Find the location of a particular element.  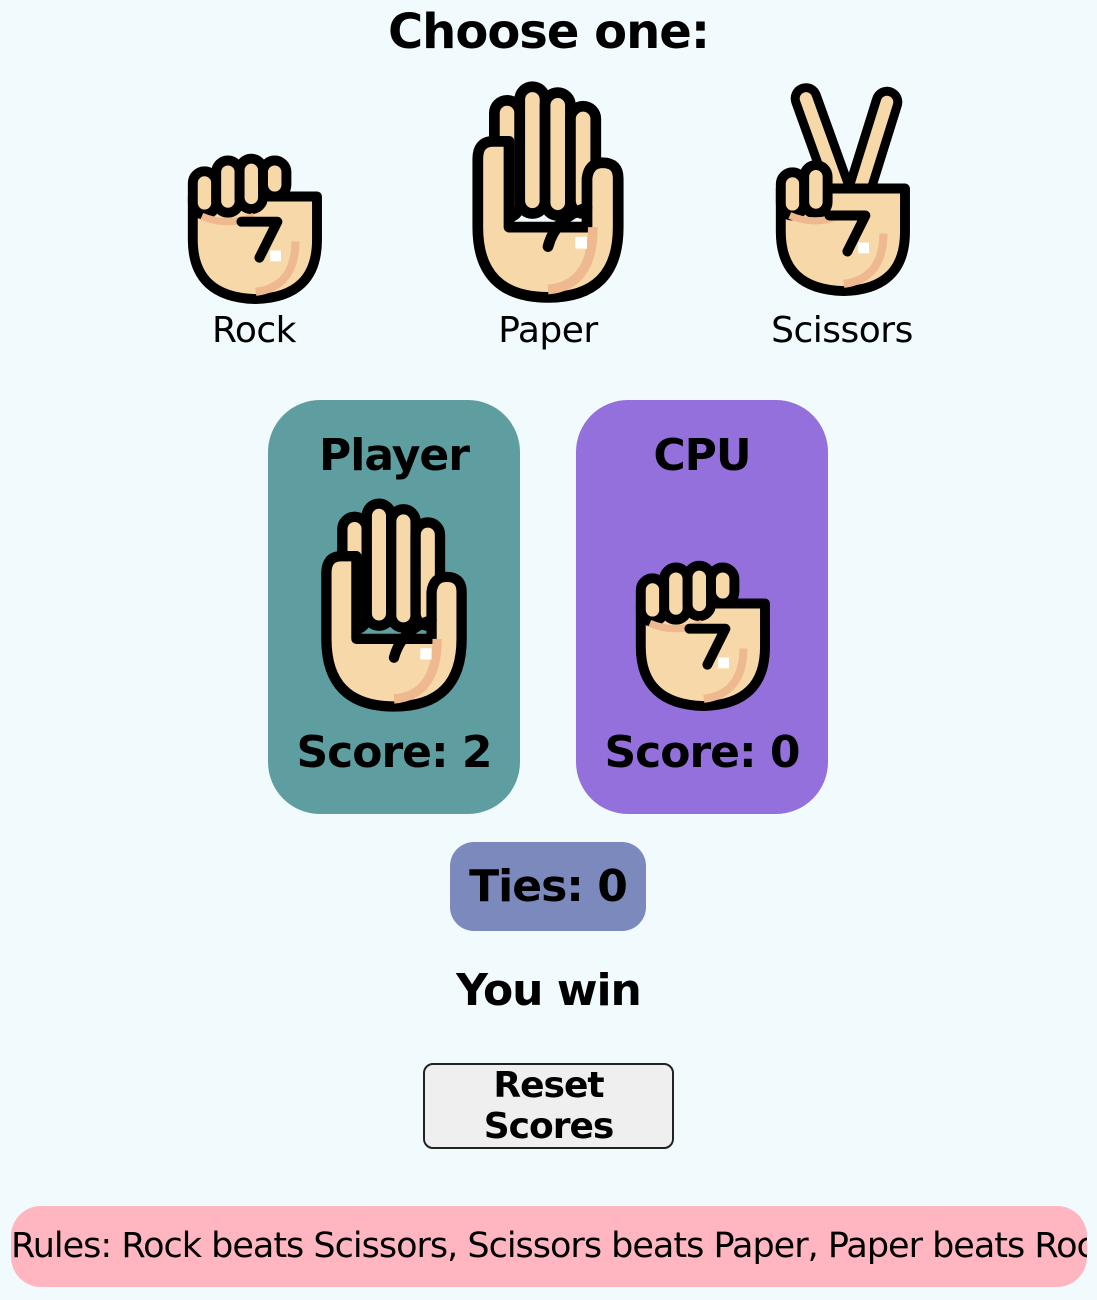

reset-scores-button: Reset Scores is located at coordinates (548, 1106).